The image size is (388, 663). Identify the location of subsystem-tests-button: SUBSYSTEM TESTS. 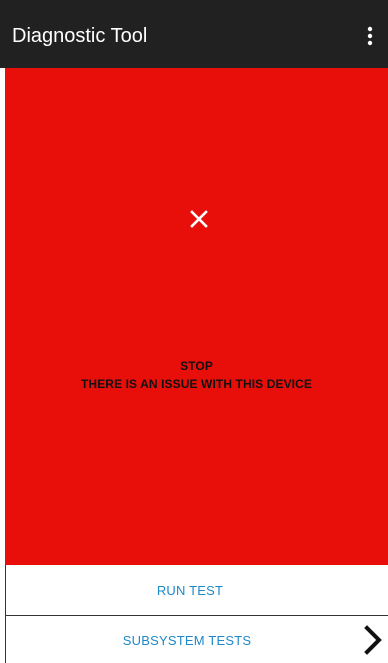
(196, 639).